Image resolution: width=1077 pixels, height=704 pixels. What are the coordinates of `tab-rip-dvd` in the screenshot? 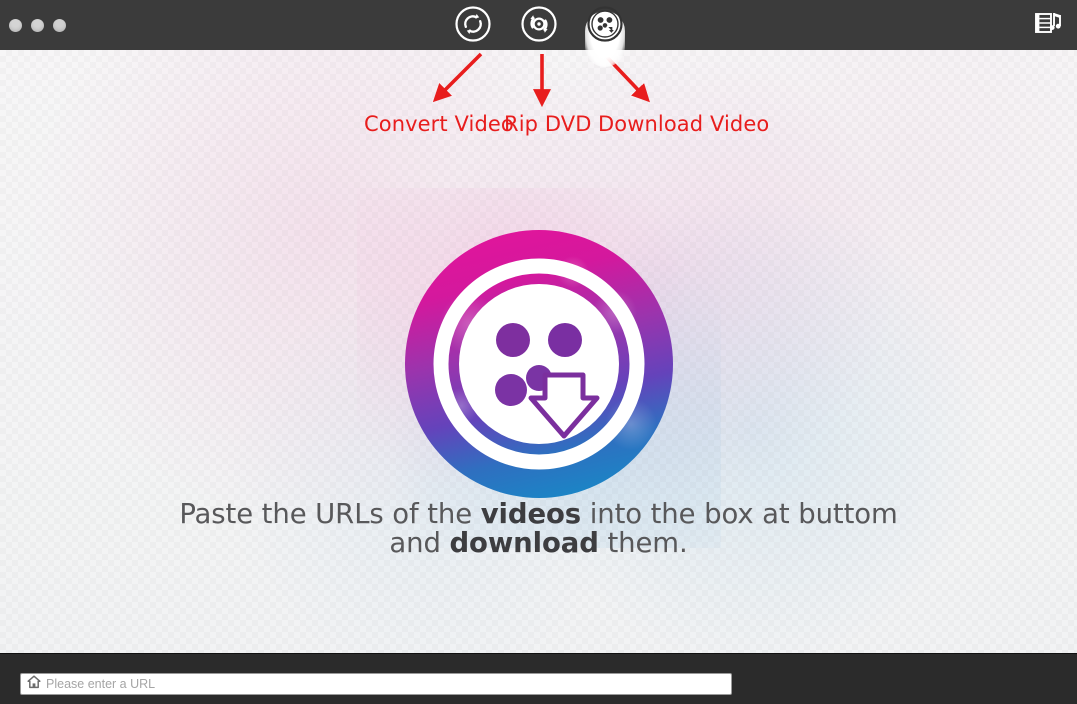 It's located at (539, 26).